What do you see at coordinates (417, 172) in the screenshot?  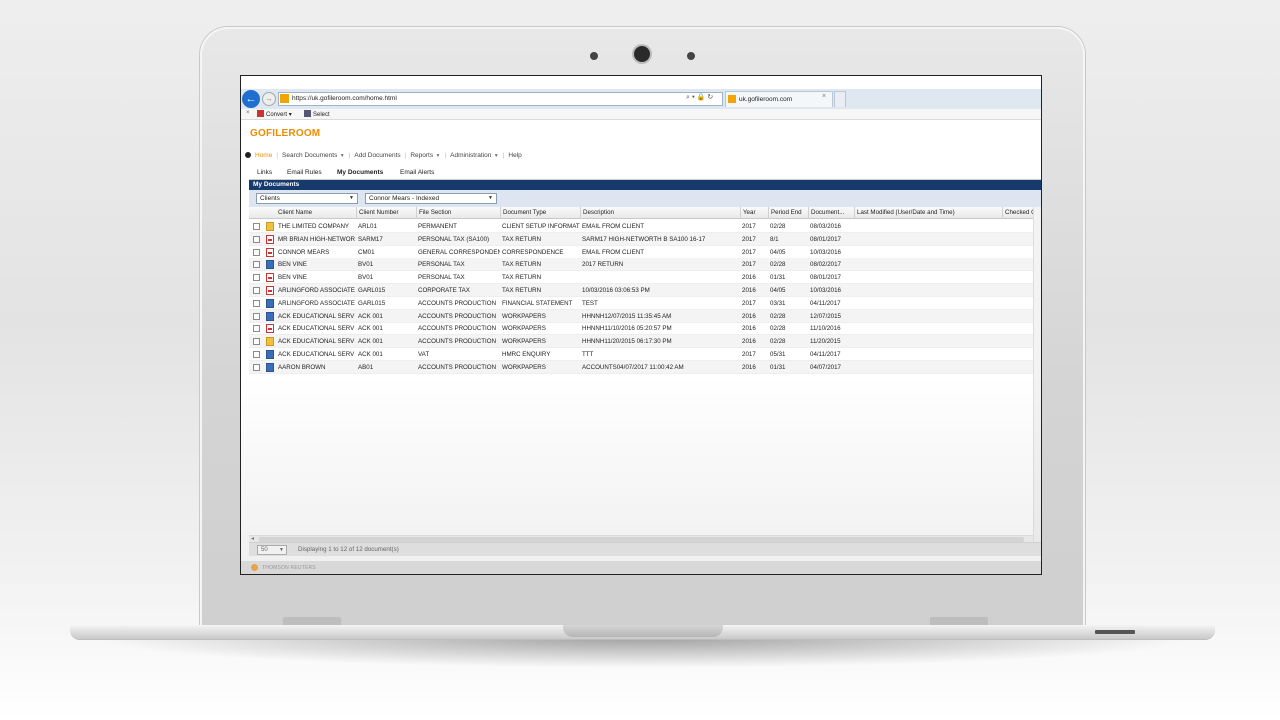 I see `tab-email-alerts: Email Alerts` at bounding box center [417, 172].